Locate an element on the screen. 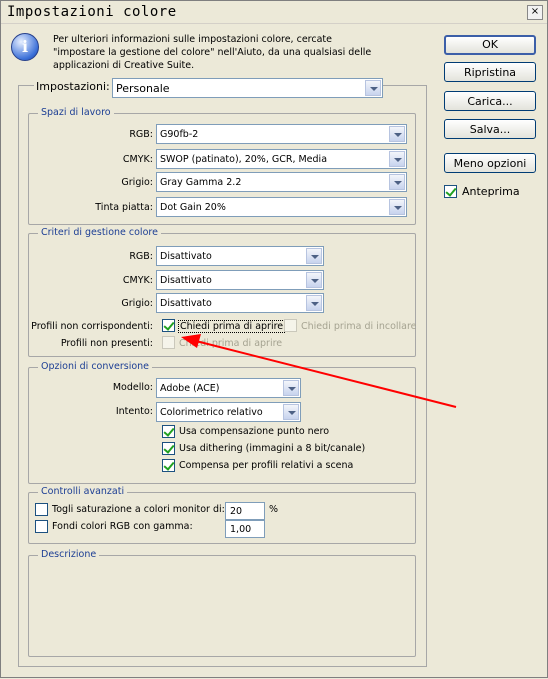 This screenshot has width=548, height=679. annotation-arrow is located at coordinates (319, 371).